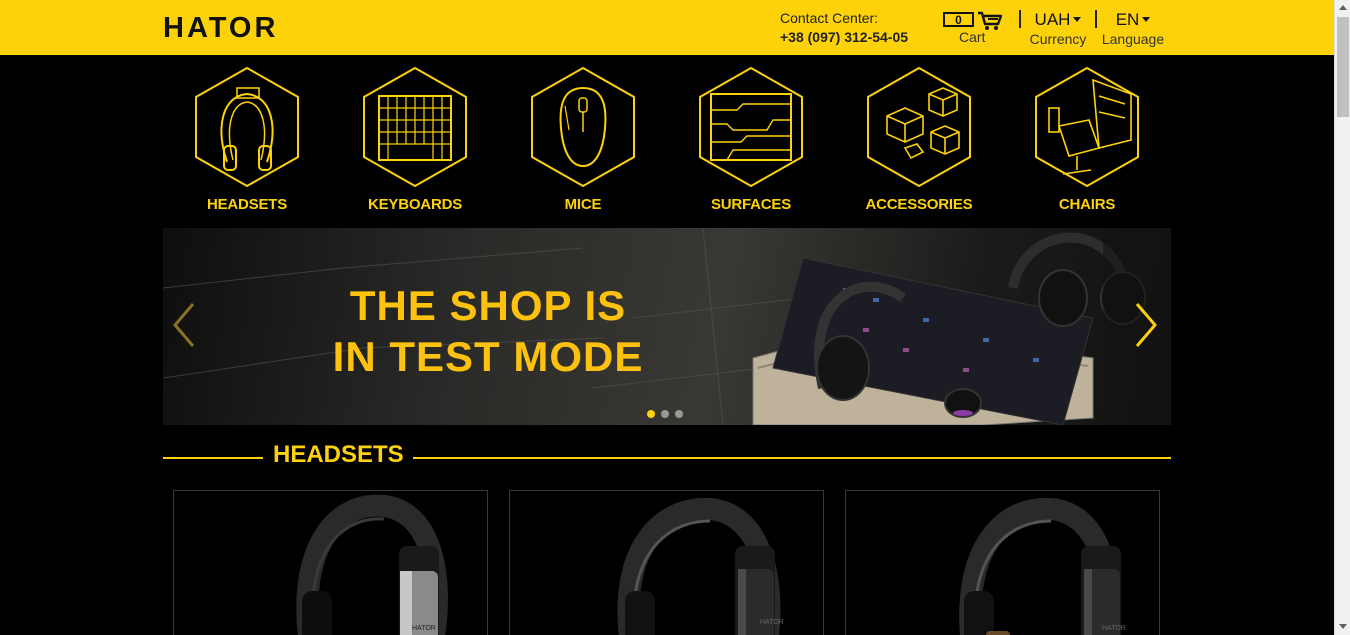 The width and height of the screenshot is (1350, 635). I want to click on keycaps-icon, so click(919, 127).